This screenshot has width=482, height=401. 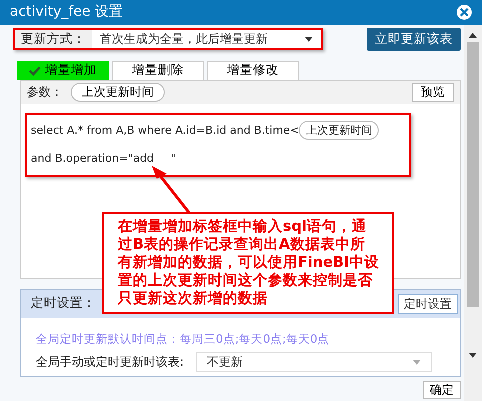 What do you see at coordinates (339, 130) in the screenshot?
I see `param-token: 上次更新时间` at bounding box center [339, 130].